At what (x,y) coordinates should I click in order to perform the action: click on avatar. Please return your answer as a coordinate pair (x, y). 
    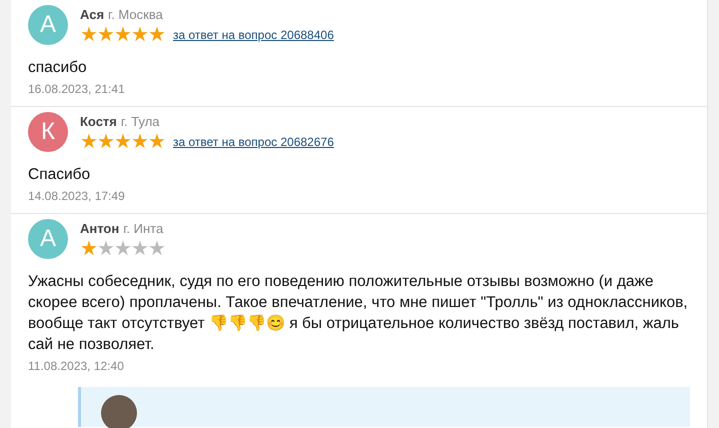
    Looking at the image, I should click on (119, 411).